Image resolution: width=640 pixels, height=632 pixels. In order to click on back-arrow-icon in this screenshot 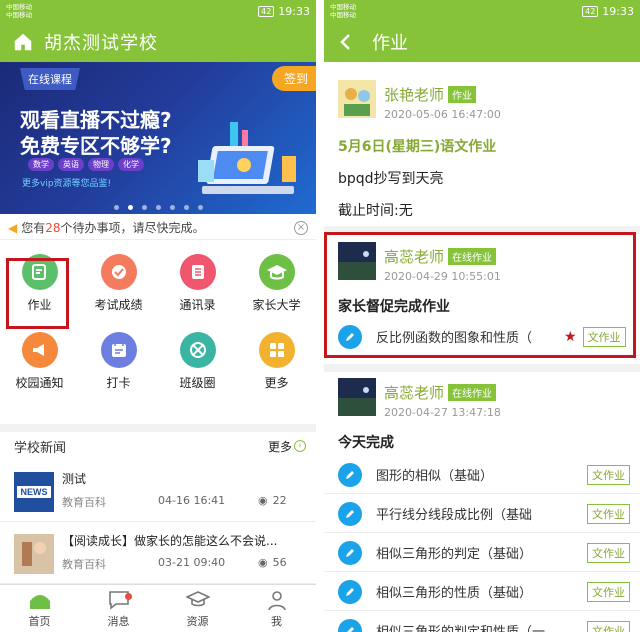, I will do `click(346, 42)`.